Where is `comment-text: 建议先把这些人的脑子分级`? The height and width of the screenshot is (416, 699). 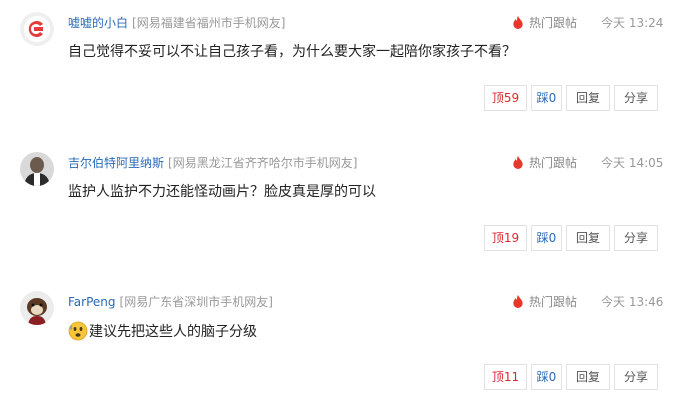
comment-text: 建议先把这些人的脑子分级 is located at coordinates (162, 331).